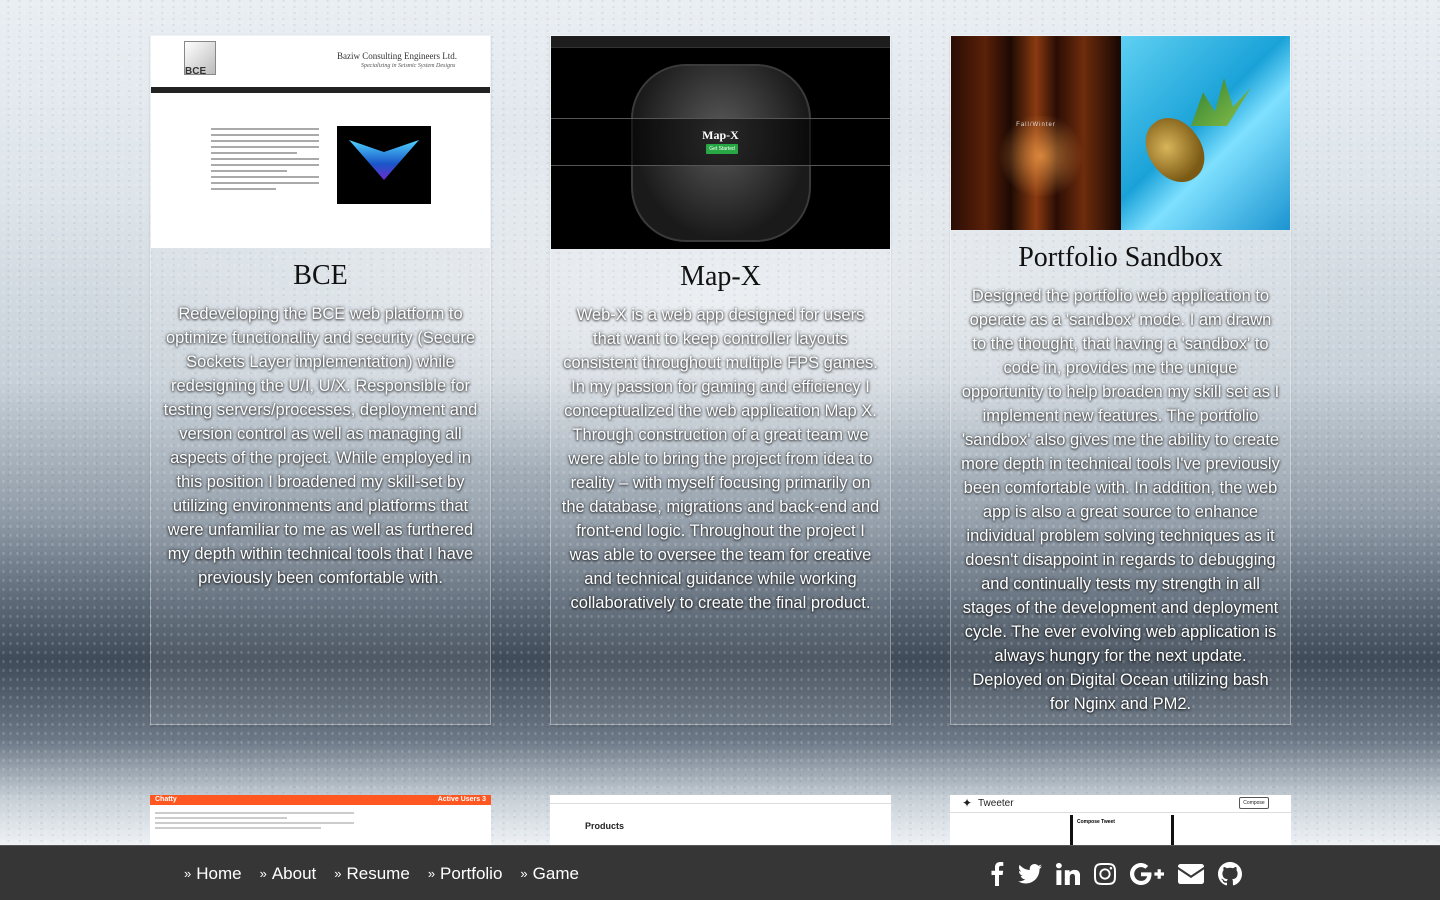  What do you see at coordinates (1030, 873) in the screenshot?
I see `twitter-icon` at bounding box center [1030, 873].